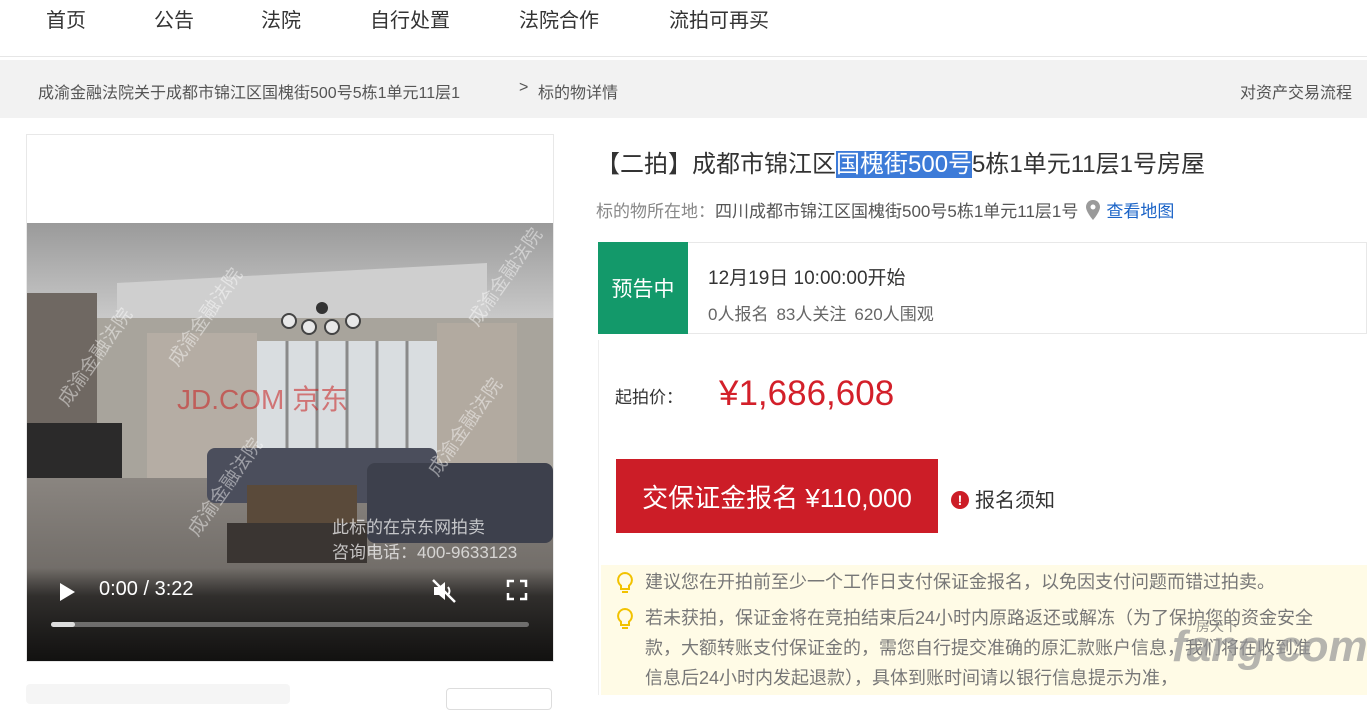 The width and height of the screenshot is (1367, 710). What do you see at coordinates (811, 314) in the screenshot?
I see `follower-count: 83人关注` at bounding box center [811, 314].